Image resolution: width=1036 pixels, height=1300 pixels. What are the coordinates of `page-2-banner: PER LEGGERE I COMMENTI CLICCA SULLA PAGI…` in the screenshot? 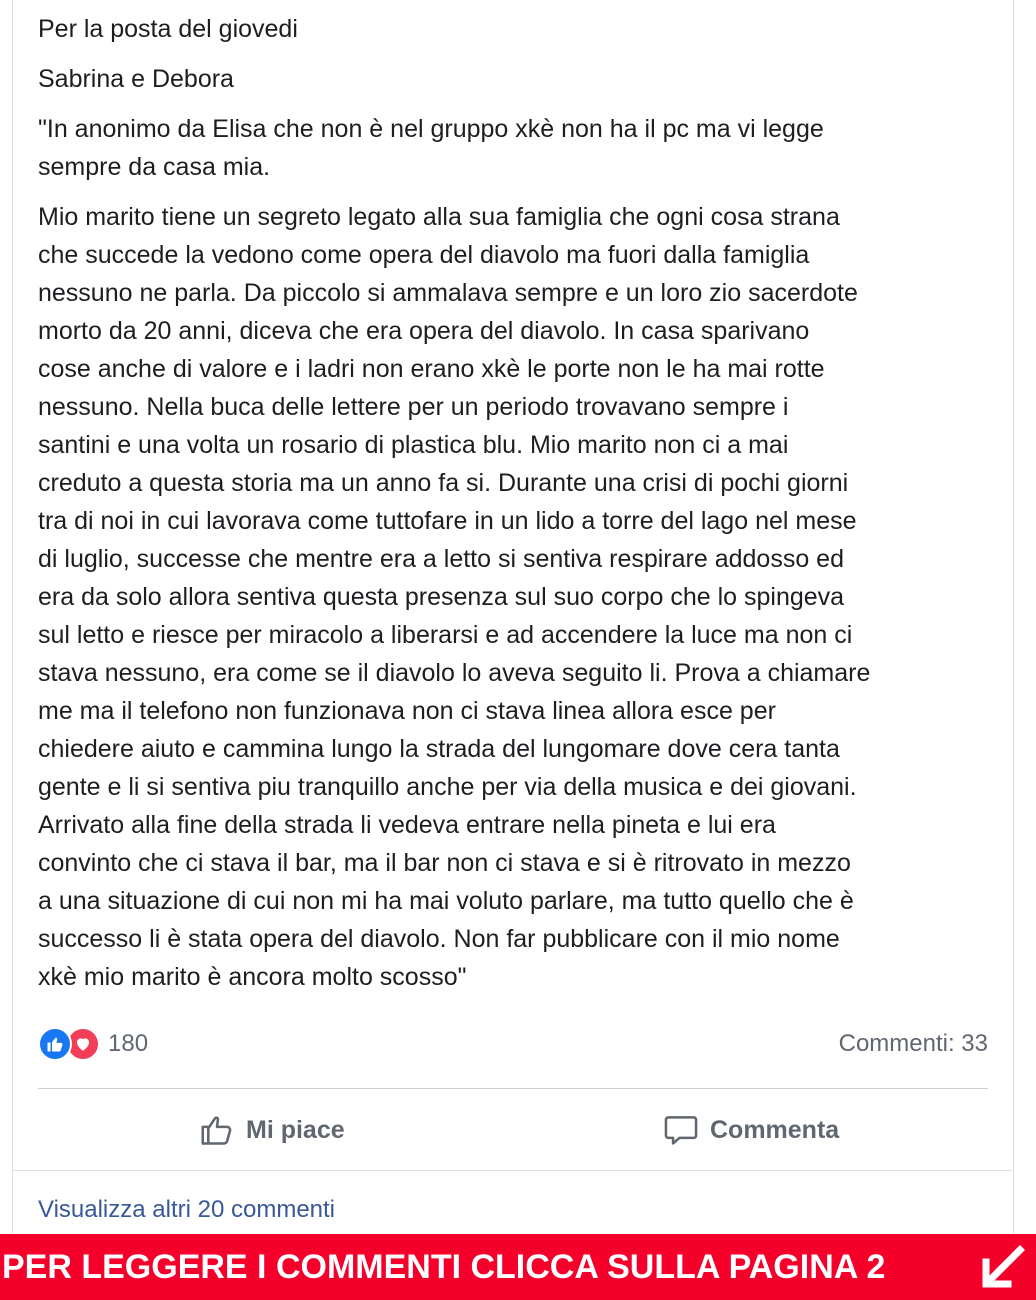 It's located at (518, 1267).